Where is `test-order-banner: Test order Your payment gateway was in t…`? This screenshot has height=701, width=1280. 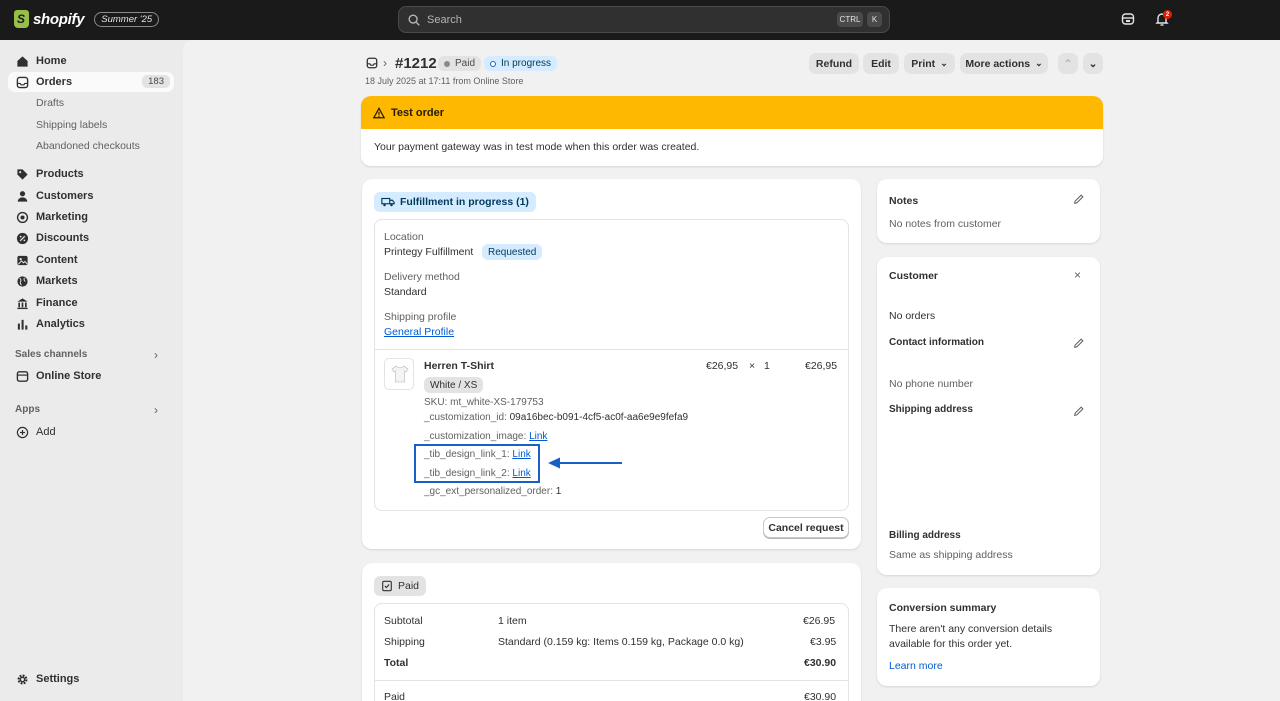 test-order-banner: Test order Your payment gateway was in t… is located at coordinates (732, 131).